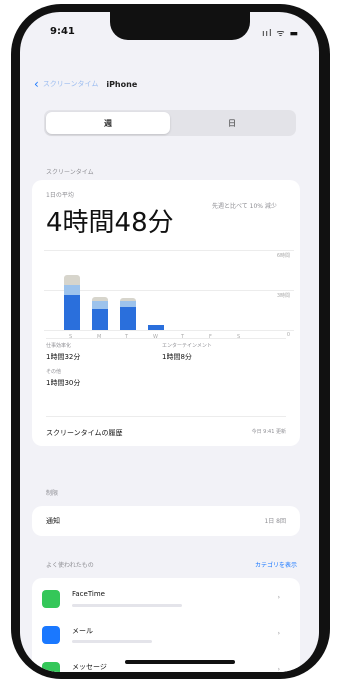 The width and height of the screenshot is (339, 683). Describe the element at coordinates (70, 172) in the screenshot. I see `section-label-usage: スクリーンタイム` at that location.